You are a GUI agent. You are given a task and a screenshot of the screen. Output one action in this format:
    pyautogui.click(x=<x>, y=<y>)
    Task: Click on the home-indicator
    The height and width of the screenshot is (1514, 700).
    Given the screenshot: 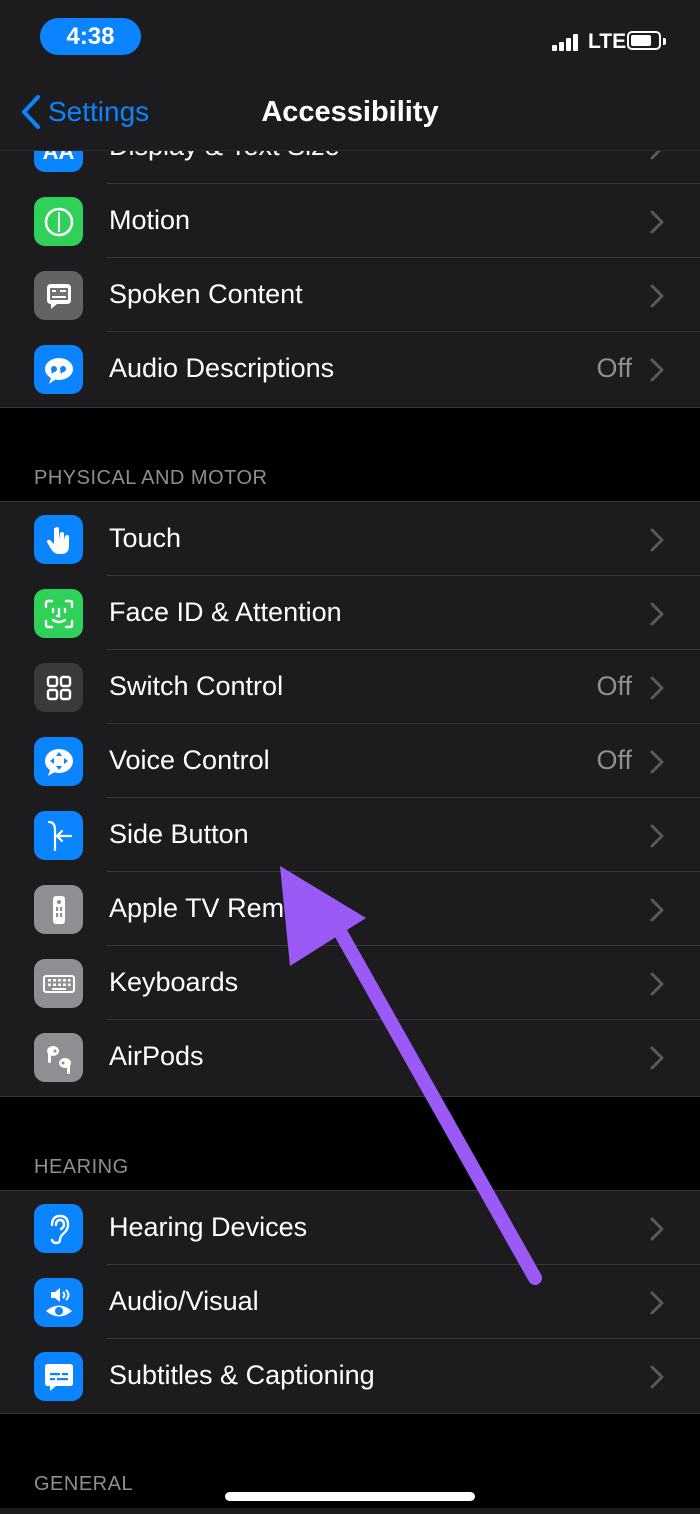 What is the action you would take?
    pyautogui.click(x=350, y=1496)
    